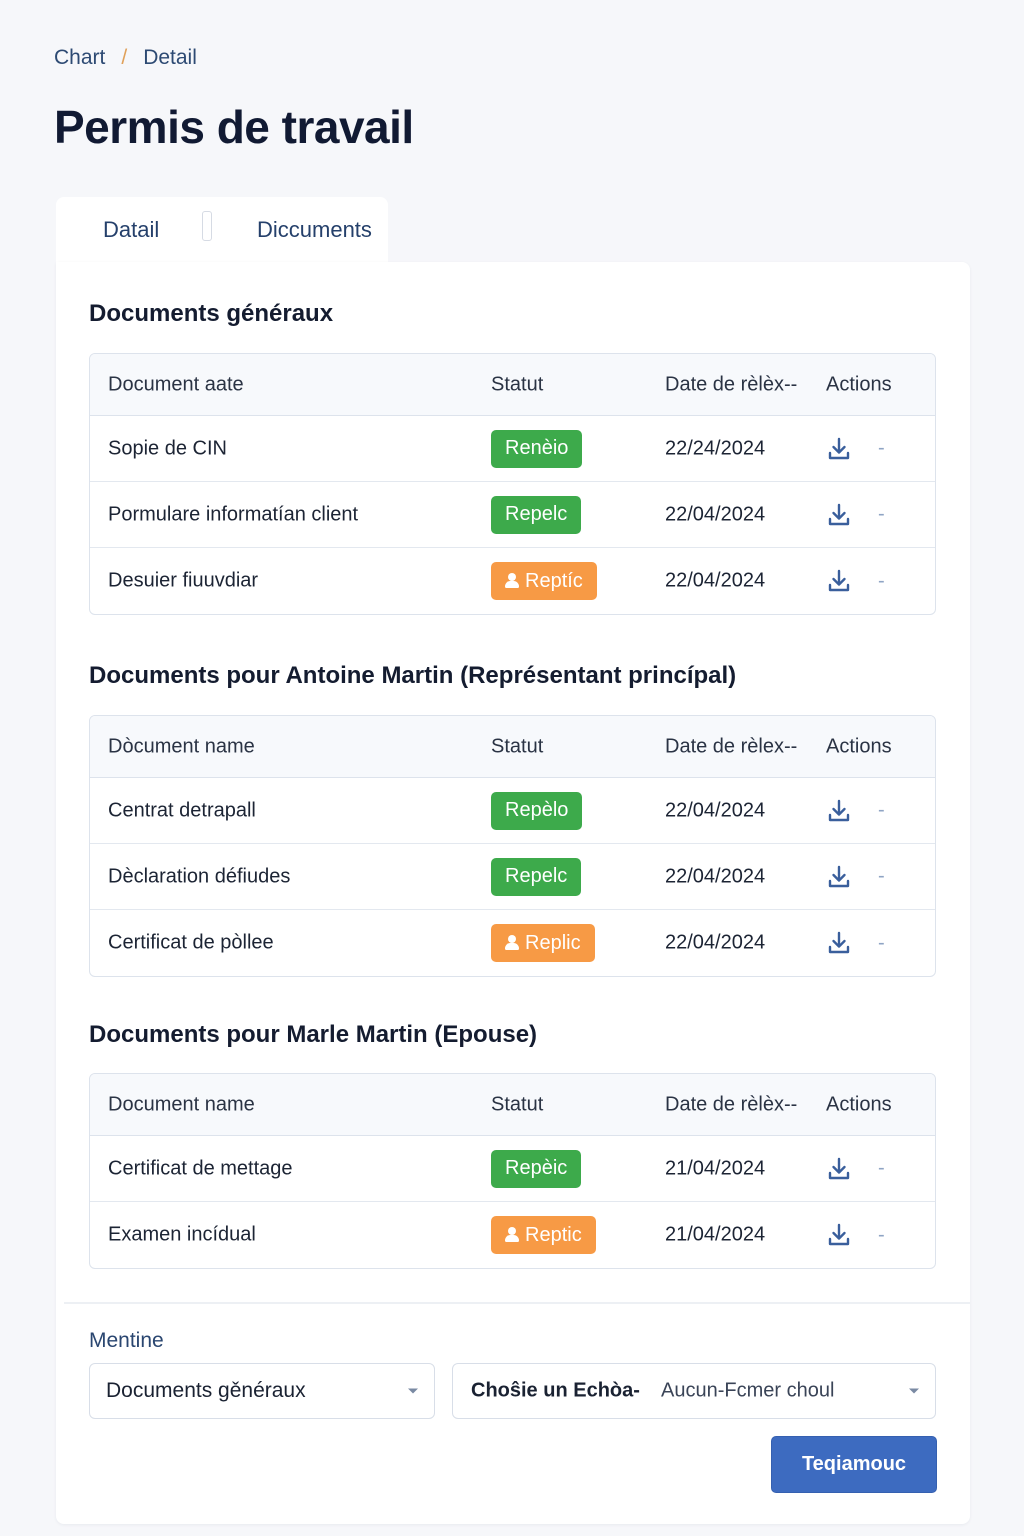 The image size is (1024, 1536). I want to click on status-label: Repèlo, so click(537, 810).